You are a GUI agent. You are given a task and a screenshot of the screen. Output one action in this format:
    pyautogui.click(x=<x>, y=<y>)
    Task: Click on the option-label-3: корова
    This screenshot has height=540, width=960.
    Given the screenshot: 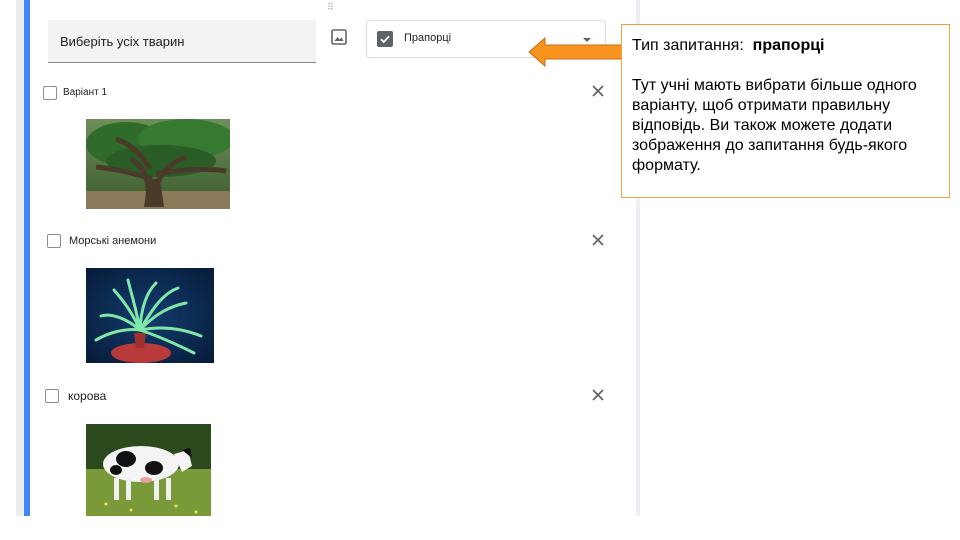 What is the action you would take?
    pyautogui.click(x=87, y=396)
    